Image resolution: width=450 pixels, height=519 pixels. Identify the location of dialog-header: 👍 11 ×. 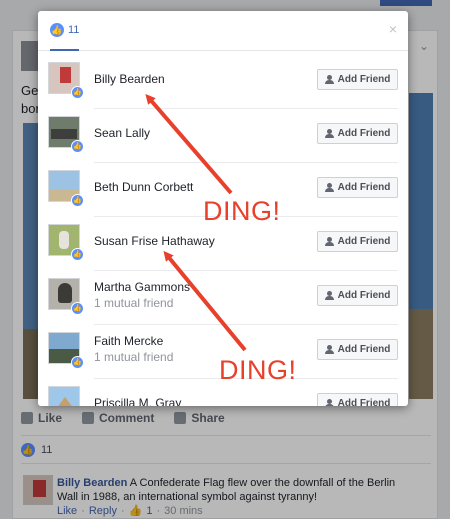
(223, 31).